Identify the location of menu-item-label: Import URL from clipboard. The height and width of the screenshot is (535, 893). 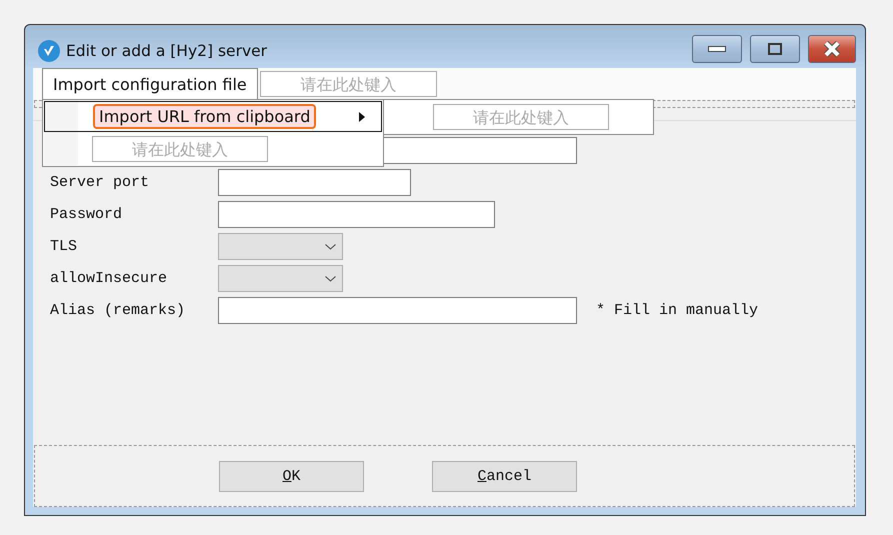
(204, 116).